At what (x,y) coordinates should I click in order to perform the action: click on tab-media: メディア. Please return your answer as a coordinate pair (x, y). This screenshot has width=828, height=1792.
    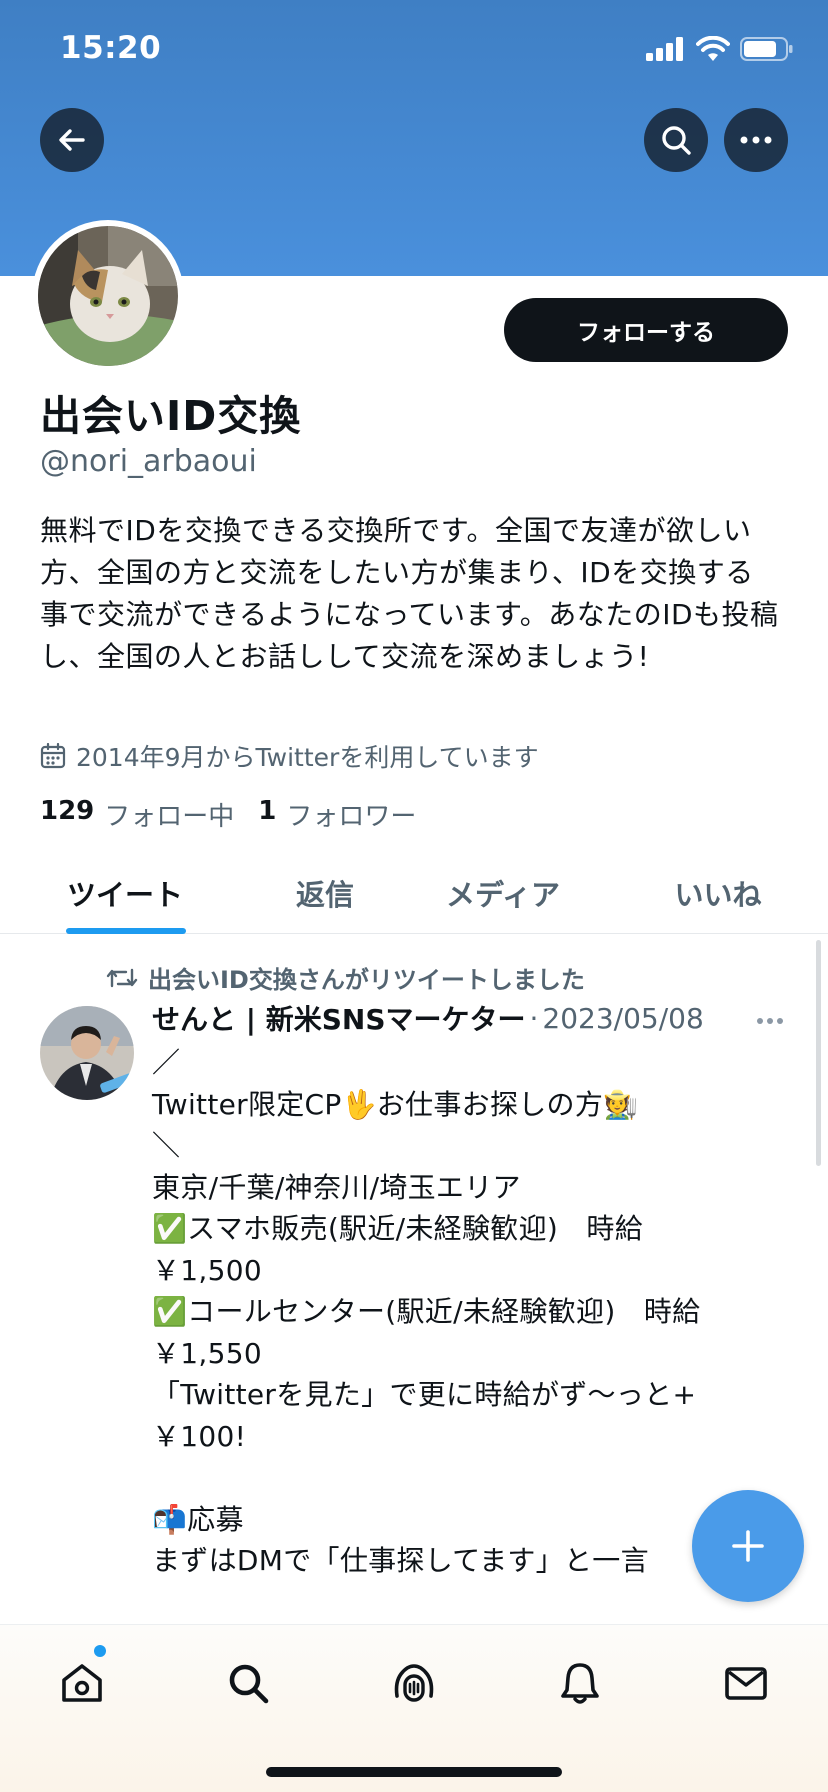
    Looking at the image, I should click on (503, 893).